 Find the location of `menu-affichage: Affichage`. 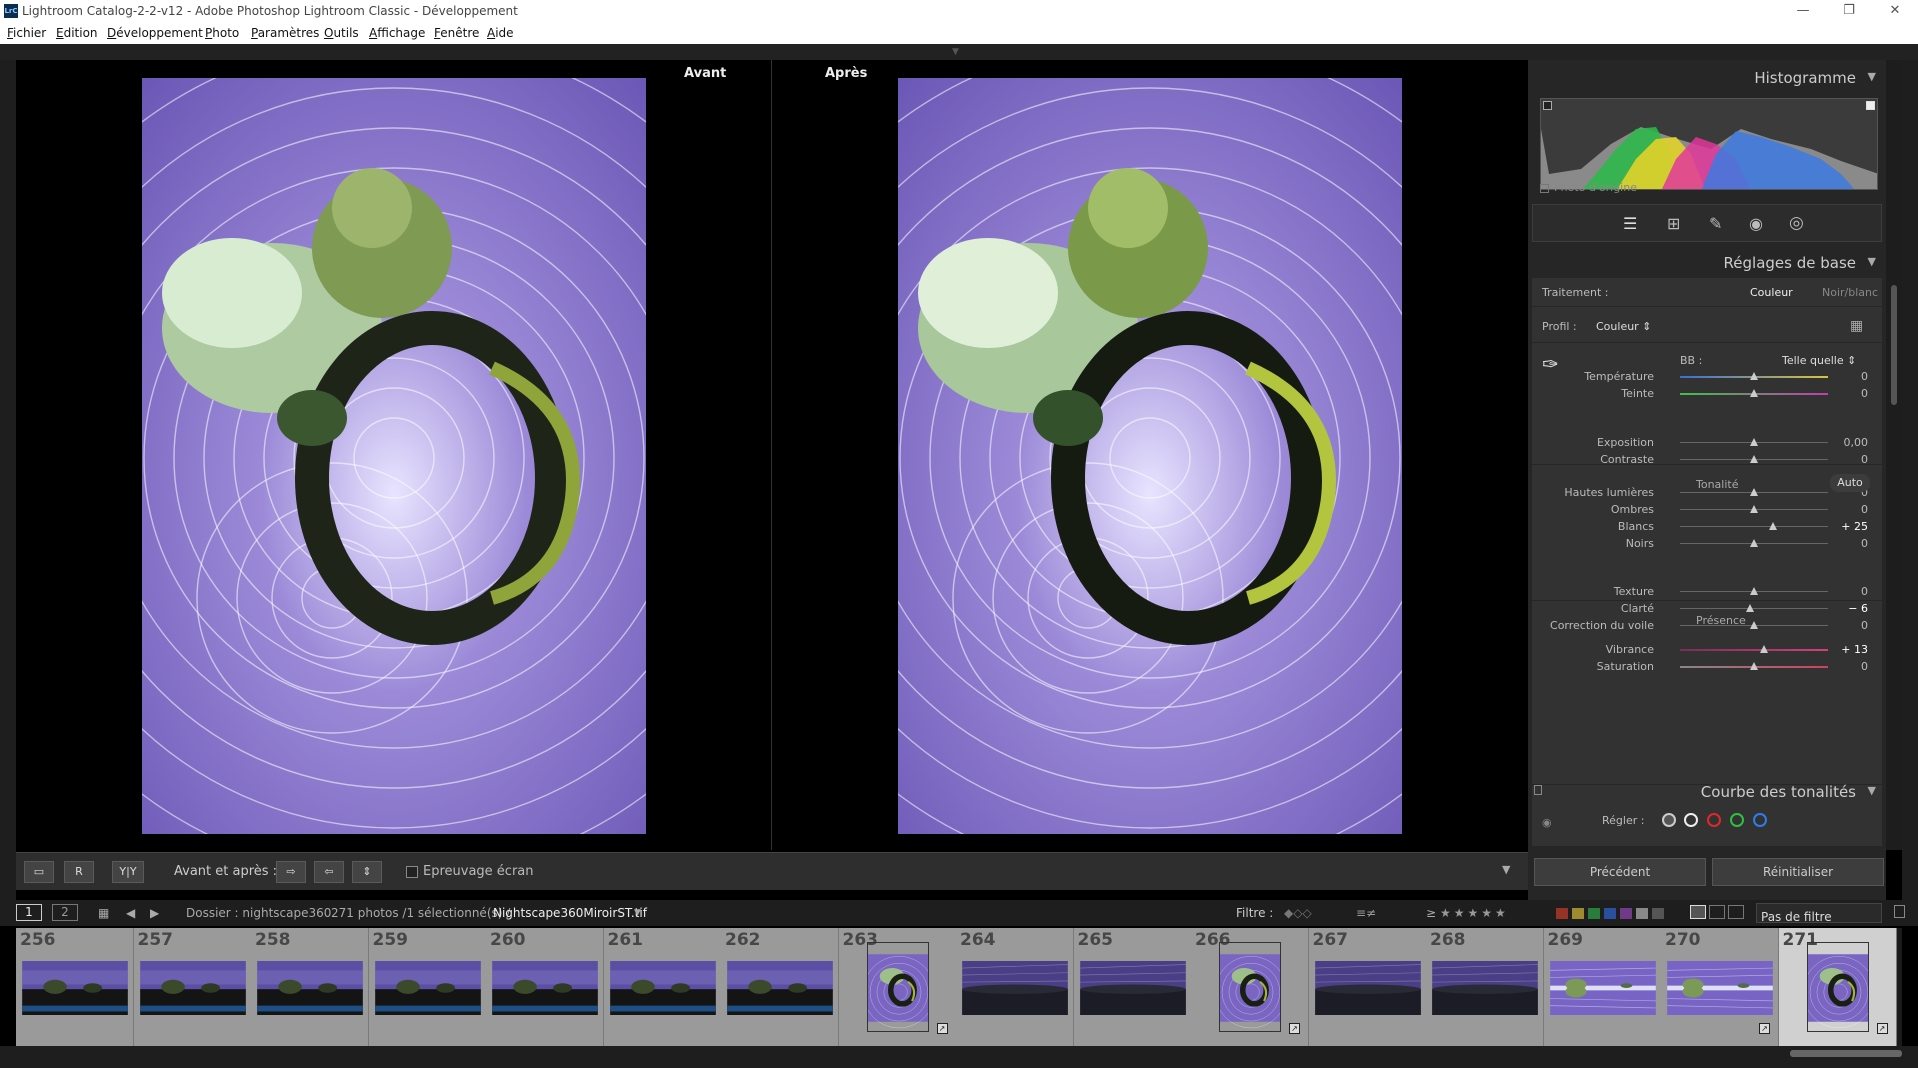

menu-affichage: Affichage is located at coordinates (397, 33).